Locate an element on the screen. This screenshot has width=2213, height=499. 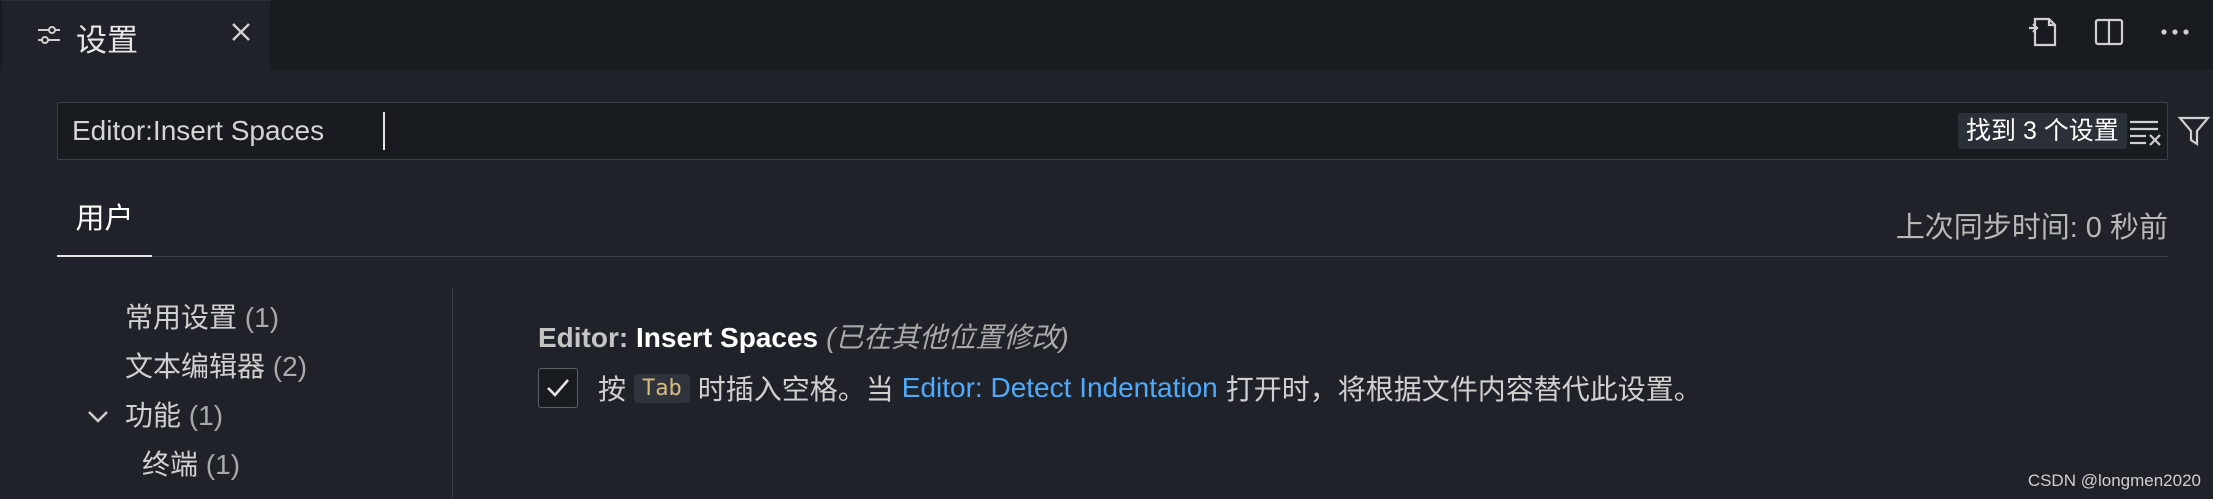
key-label-tab: Tab is located at coordinates (662, 388).